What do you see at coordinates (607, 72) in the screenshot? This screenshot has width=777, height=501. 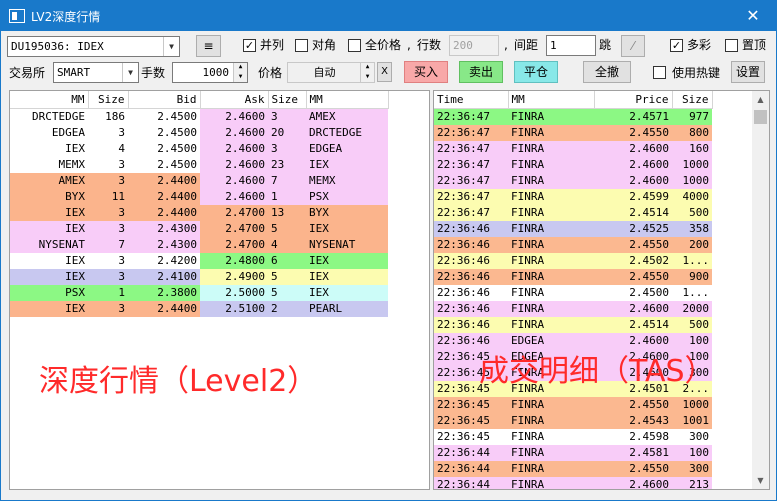 I see `cancel-all-button: 全撤` at bounding box center [607, 72].